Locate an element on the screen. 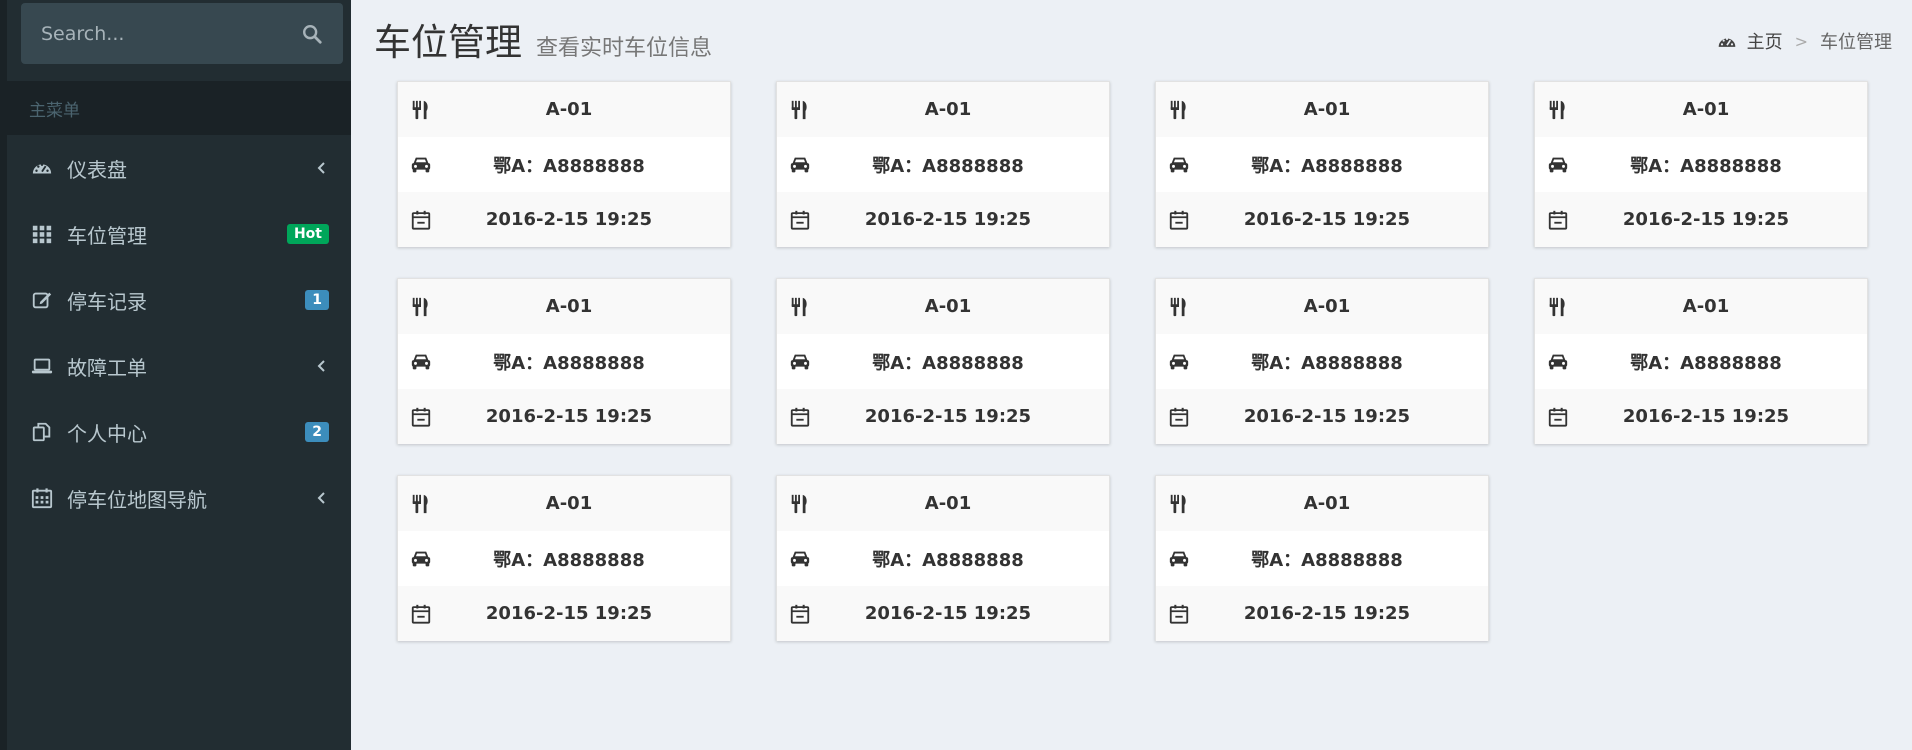 The height and width of the screenshot is (750, 1912). search-box is located at coordinates (182, 33).